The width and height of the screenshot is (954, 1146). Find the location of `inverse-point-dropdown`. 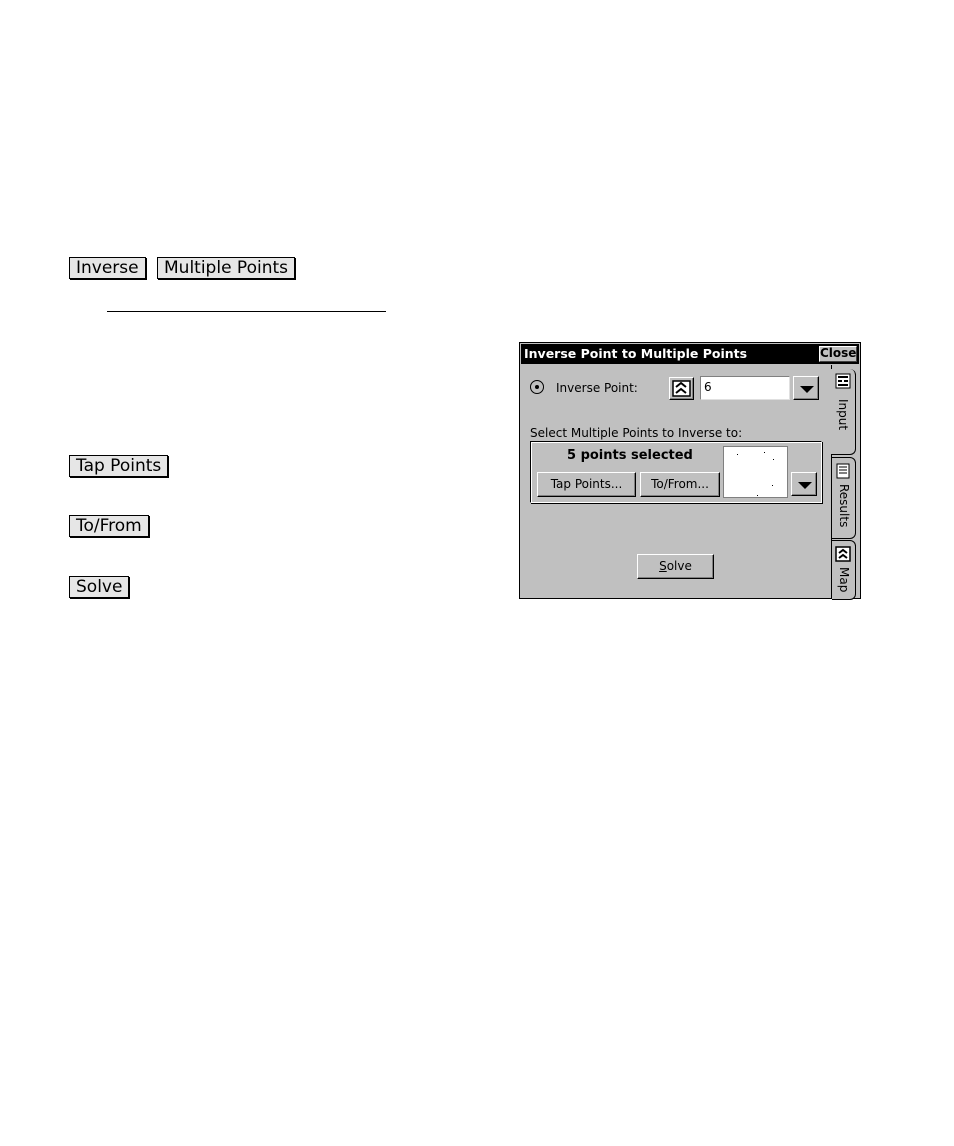

inverse-point-dropdown is located at coordinates (806, 388).